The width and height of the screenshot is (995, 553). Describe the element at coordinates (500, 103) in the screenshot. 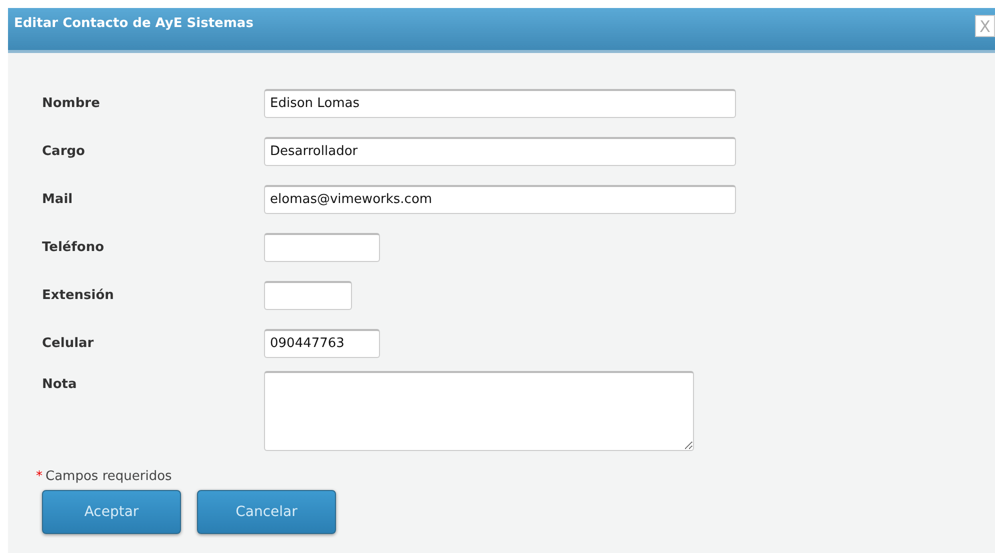

I see `text-field: Edison Lomas` at that location.